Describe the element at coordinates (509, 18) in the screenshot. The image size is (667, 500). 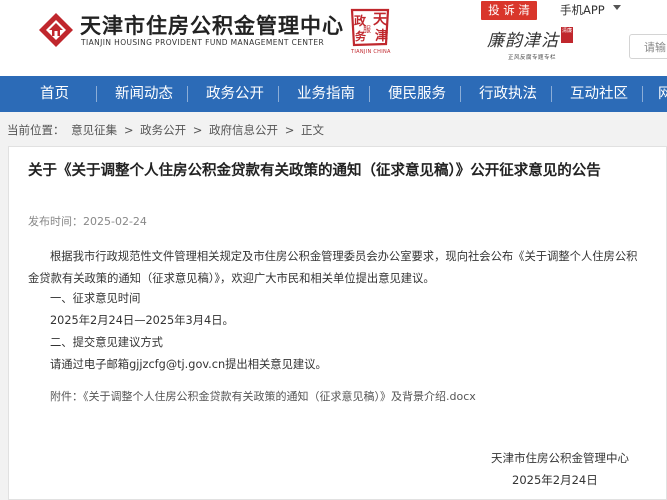
I see `complaint-list-button: 投 诉 清 单` at that location.